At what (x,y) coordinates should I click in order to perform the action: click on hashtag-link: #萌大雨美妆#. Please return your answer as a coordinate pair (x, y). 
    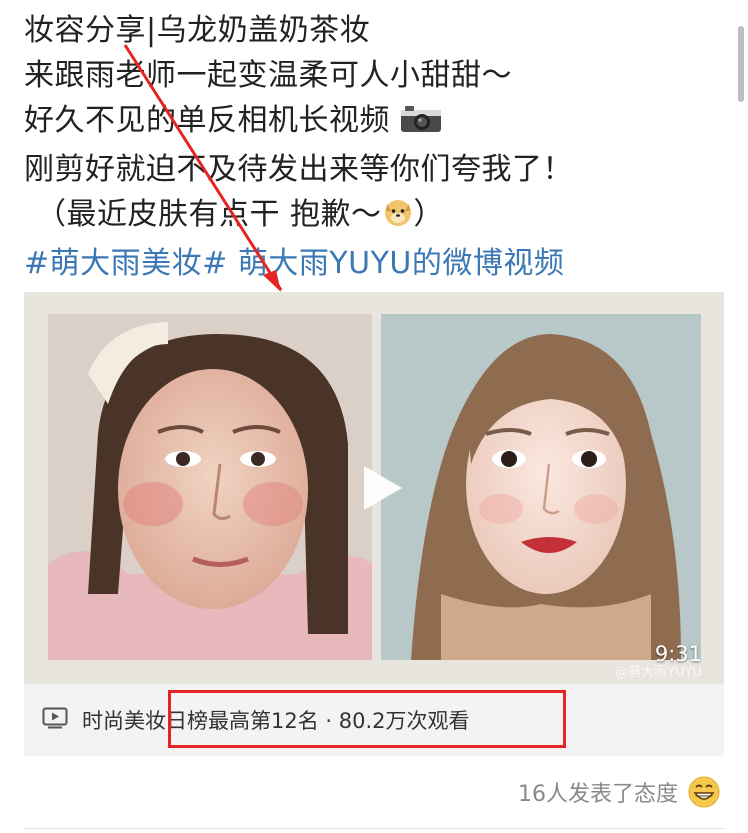
    Looking at the image, I should click on (126, 263).